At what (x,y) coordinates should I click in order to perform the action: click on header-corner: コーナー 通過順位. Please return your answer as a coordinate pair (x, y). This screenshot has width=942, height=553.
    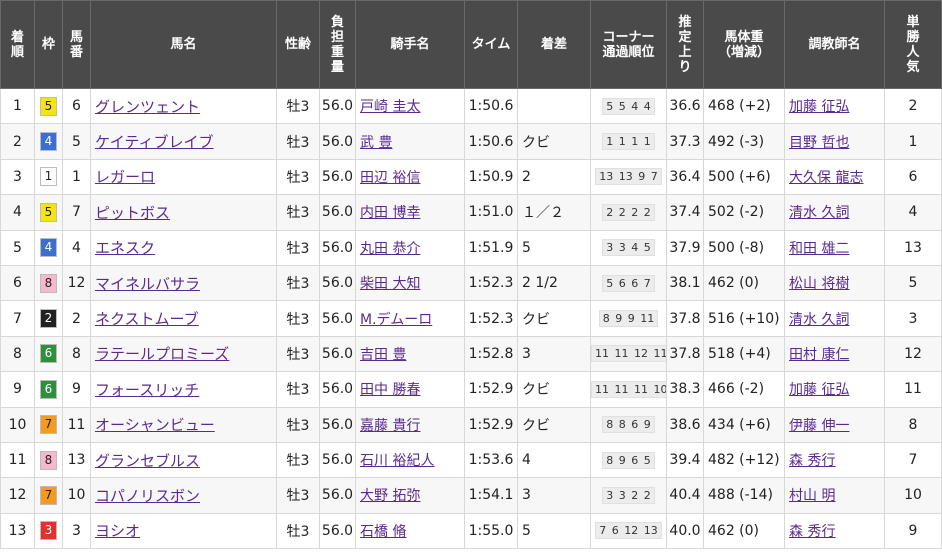
    Looking at the image, I should click on (628, 44).